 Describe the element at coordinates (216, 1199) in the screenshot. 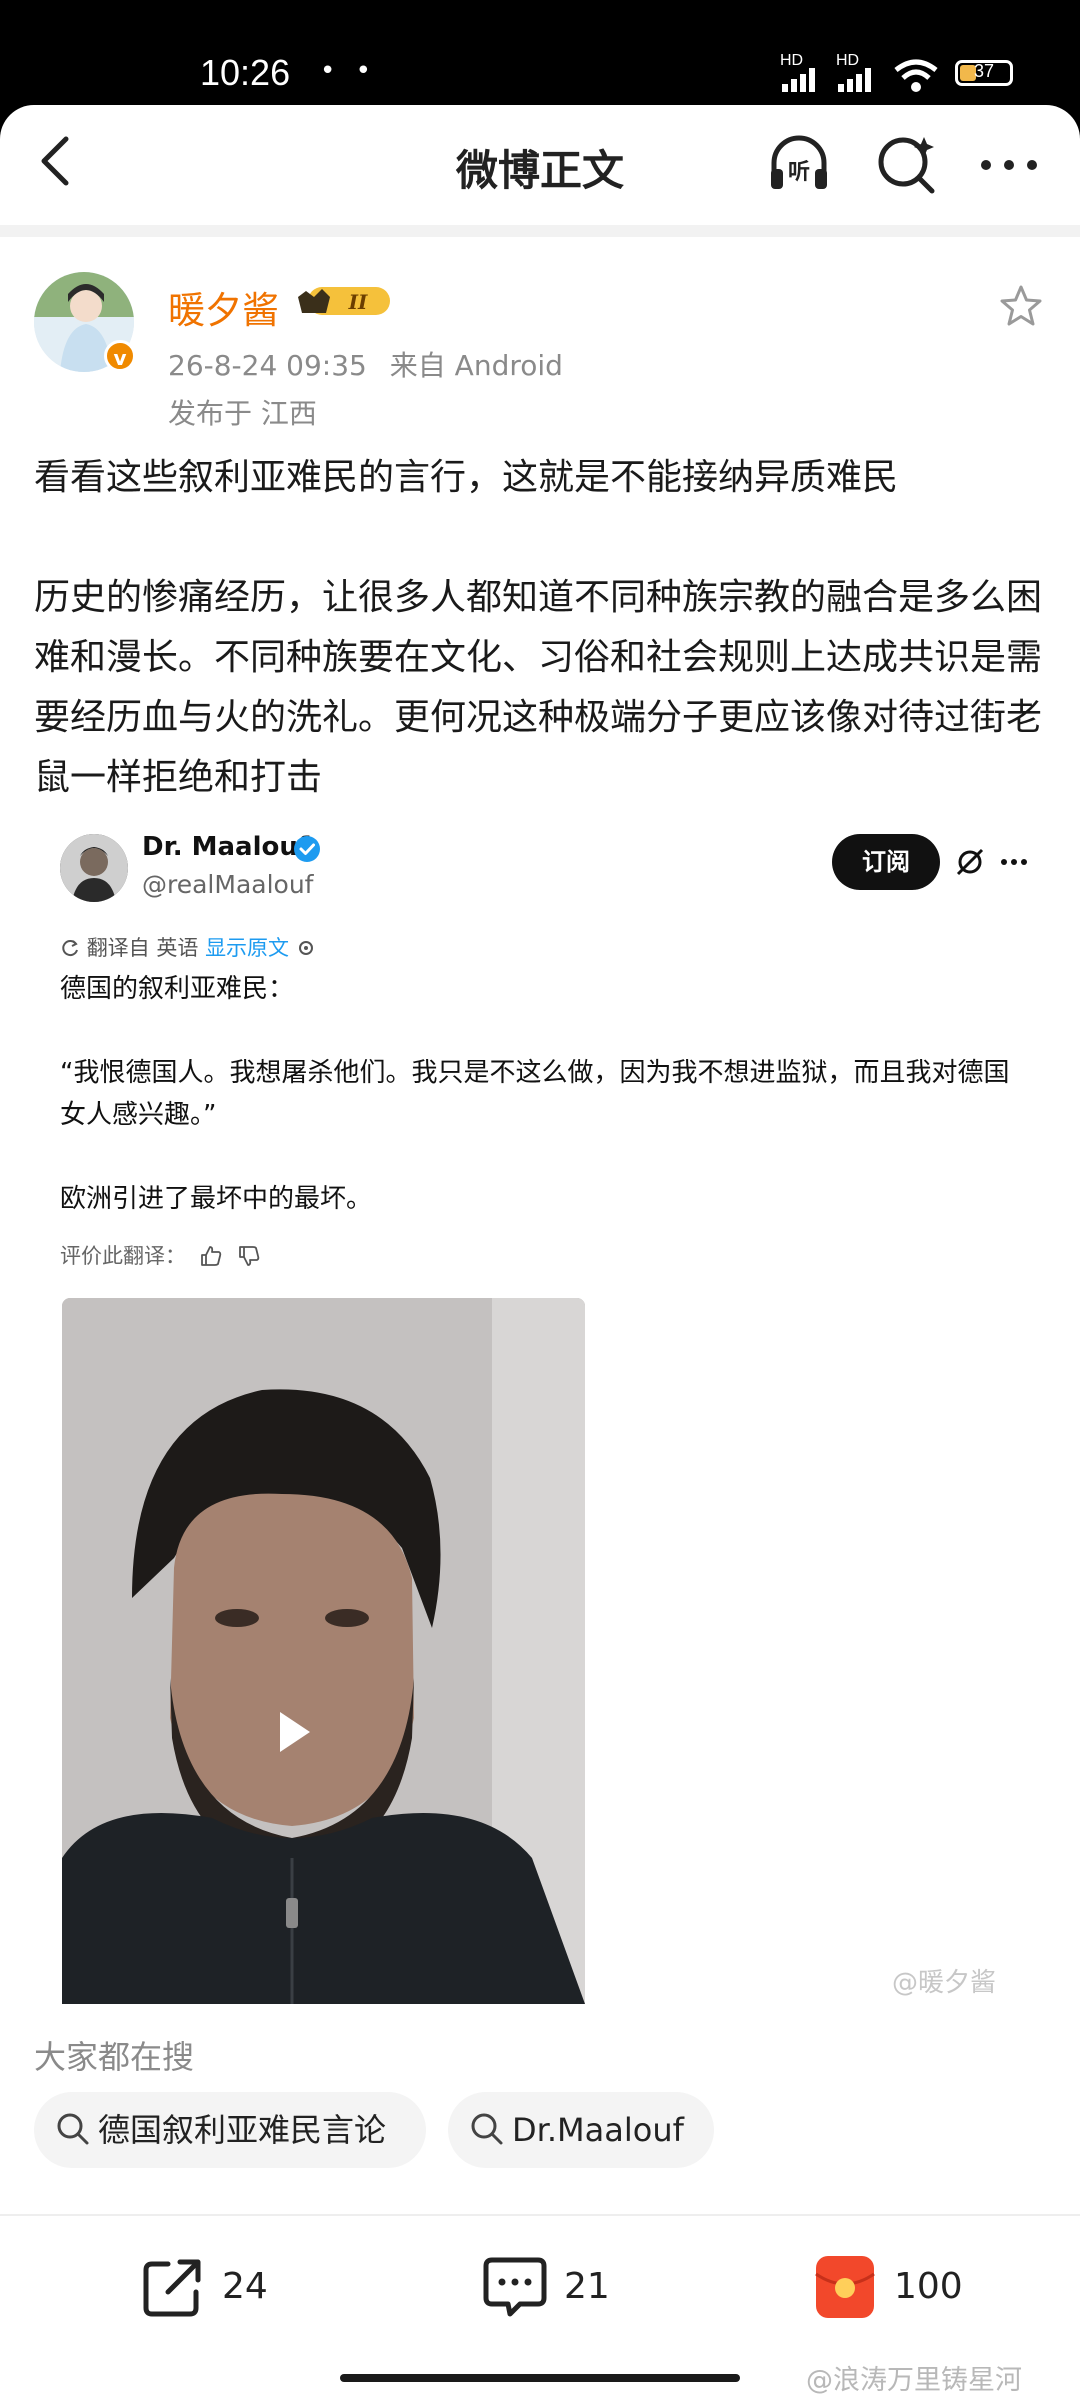

I see `tweet-line-3: 欧洲引进了最坏中的最坏。` at that location.